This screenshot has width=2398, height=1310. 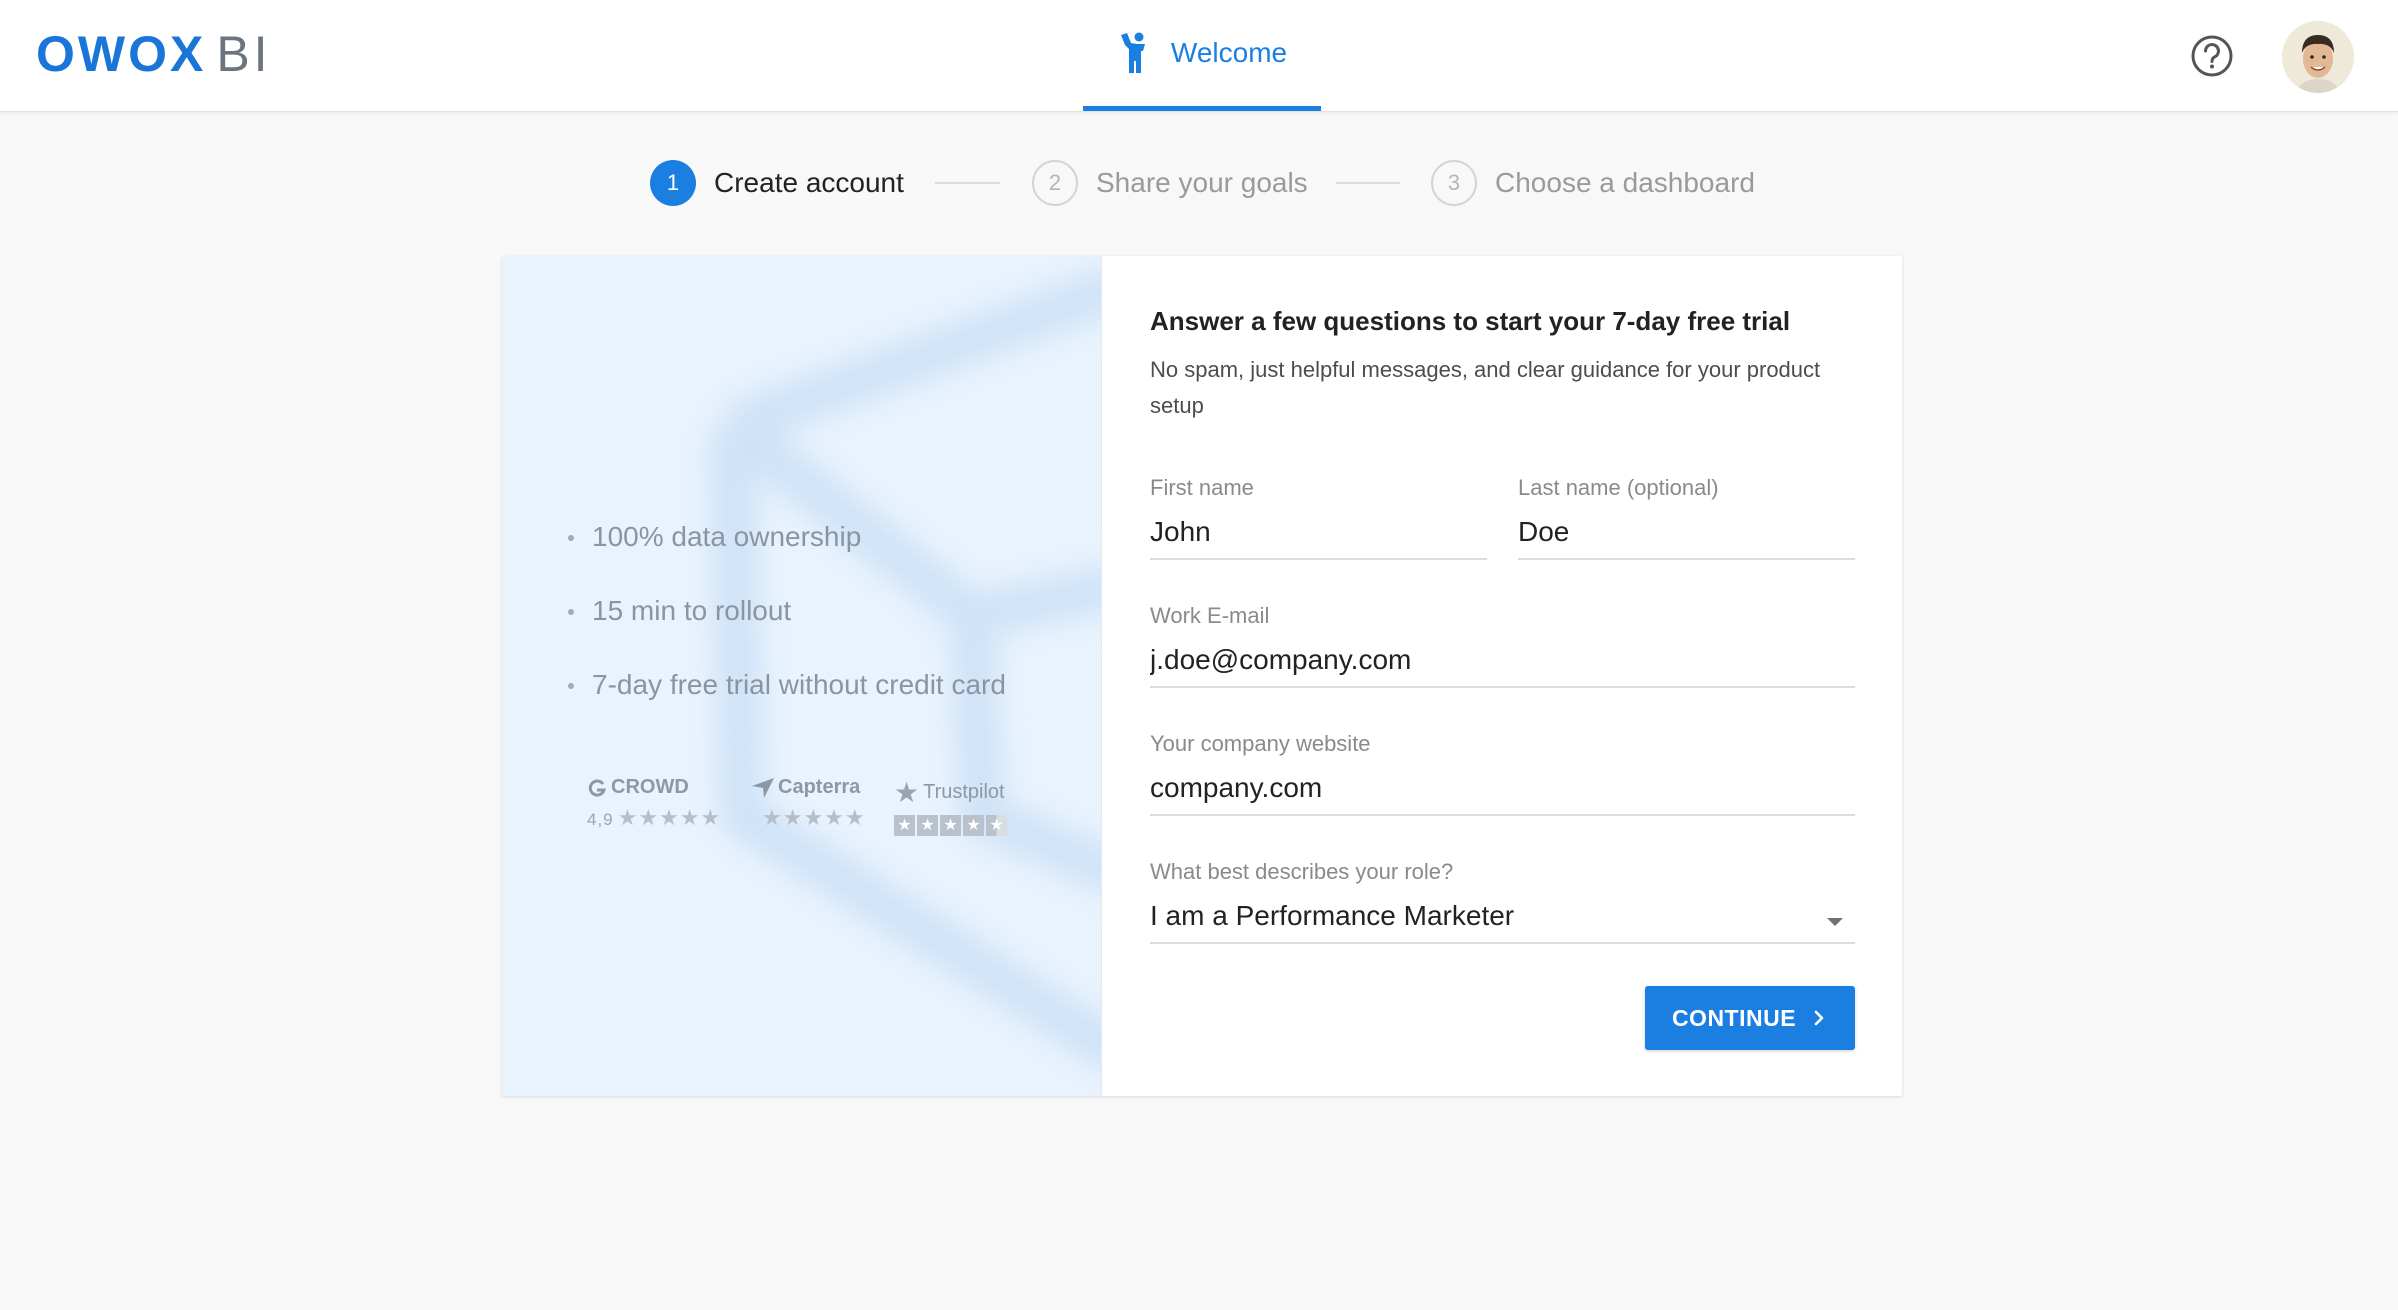 What do you see at coordinates (1454, 183) in the screenshot?
I see `step-3-number: 3` at bounding box center [1454, 183].